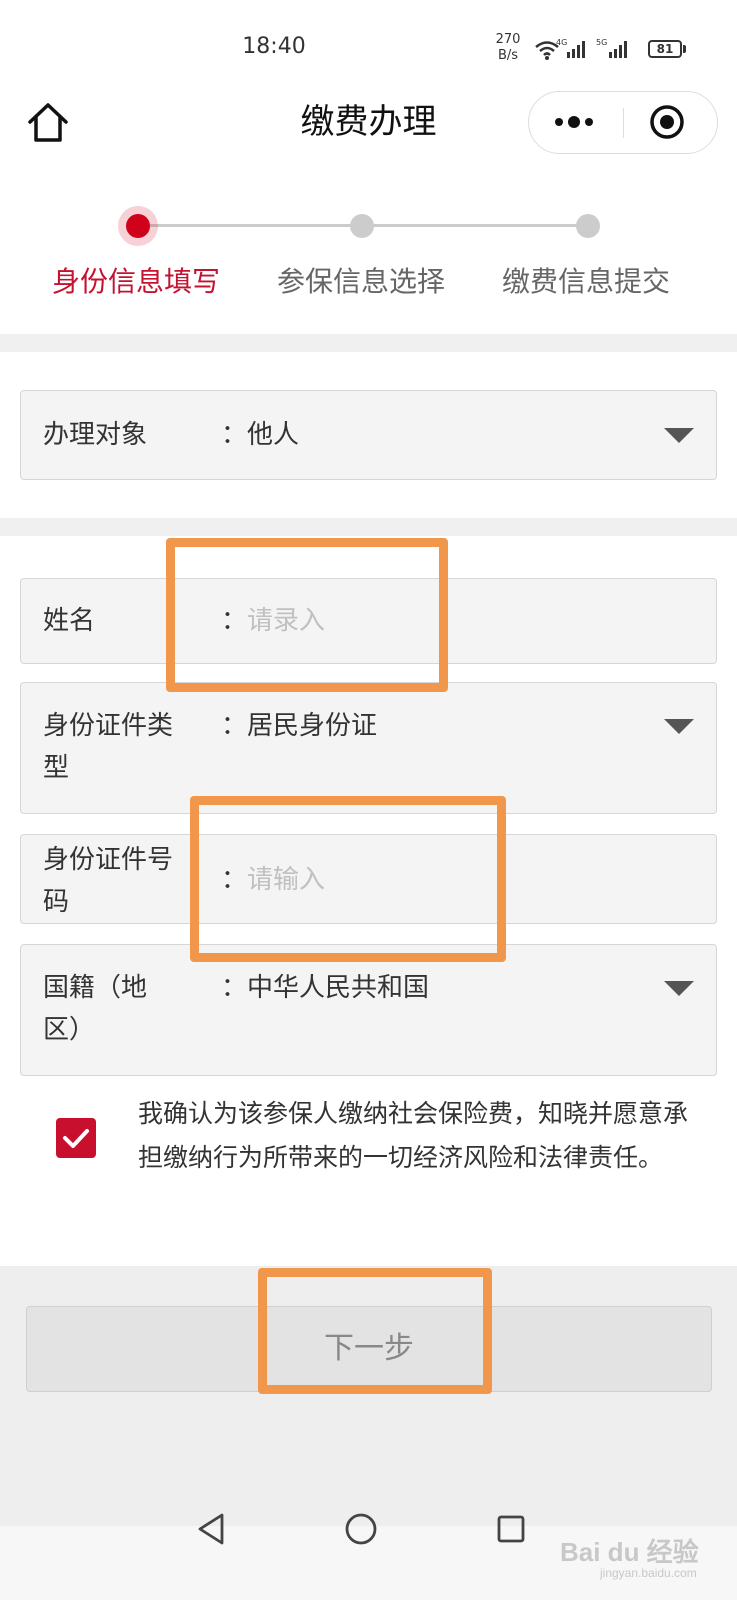 Image resolution: width=737 pixels, height=1600 pixels. Describe the element at coordinates (629, 1552) in the screenshot. I see `baidu-watermark: Bai du 经验` at that location.